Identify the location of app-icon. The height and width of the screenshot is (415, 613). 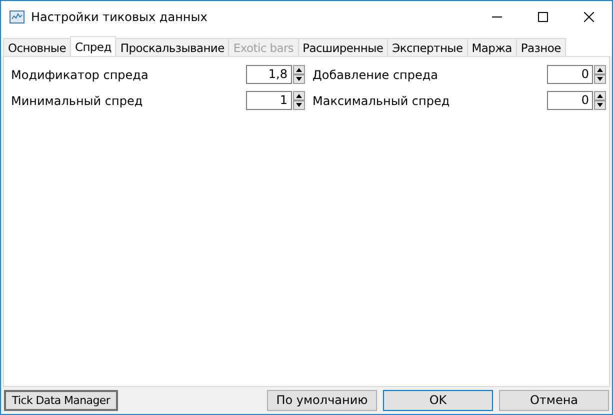
(17, 17).